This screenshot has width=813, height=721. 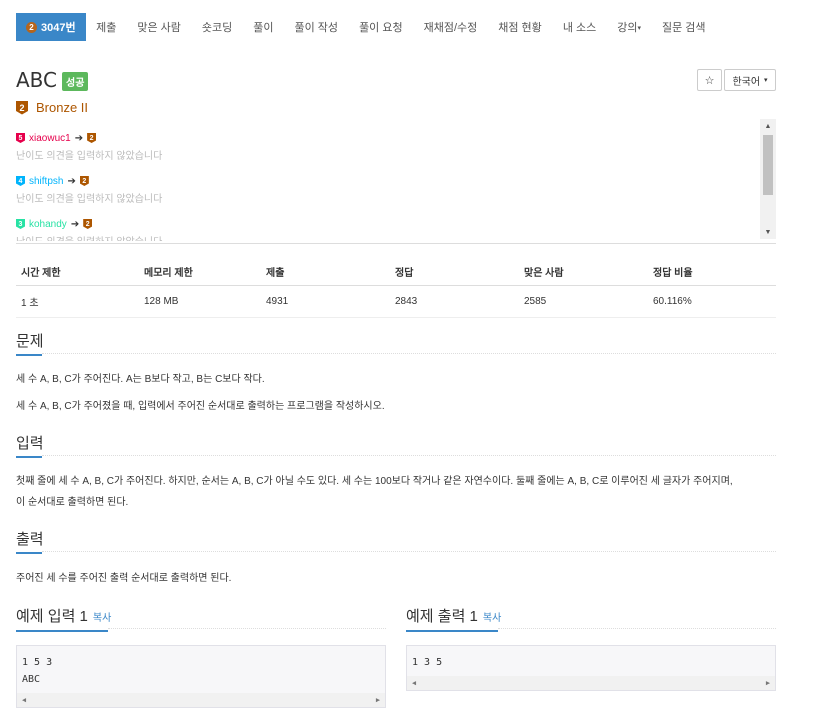 What do you see at coordinates (454, 301) in the screenshot?
I see `accepted-value: 2843` at bounding box center [454, 301].